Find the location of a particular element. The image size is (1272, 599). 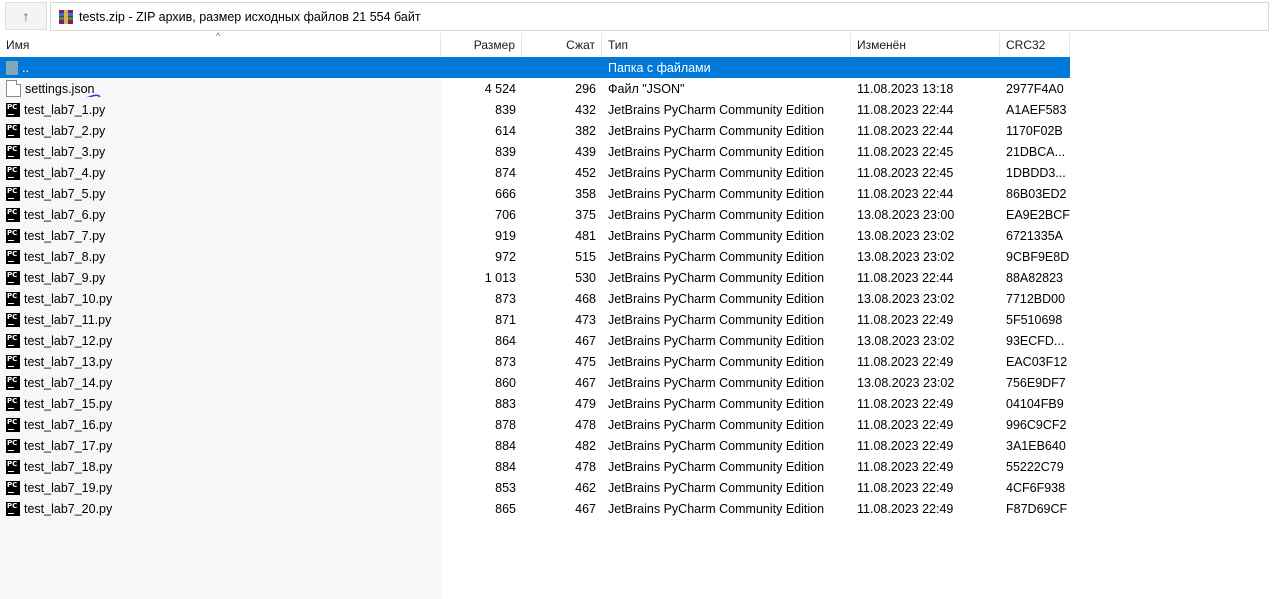

column-modified: Изменён is located at coordinates (925, 45).